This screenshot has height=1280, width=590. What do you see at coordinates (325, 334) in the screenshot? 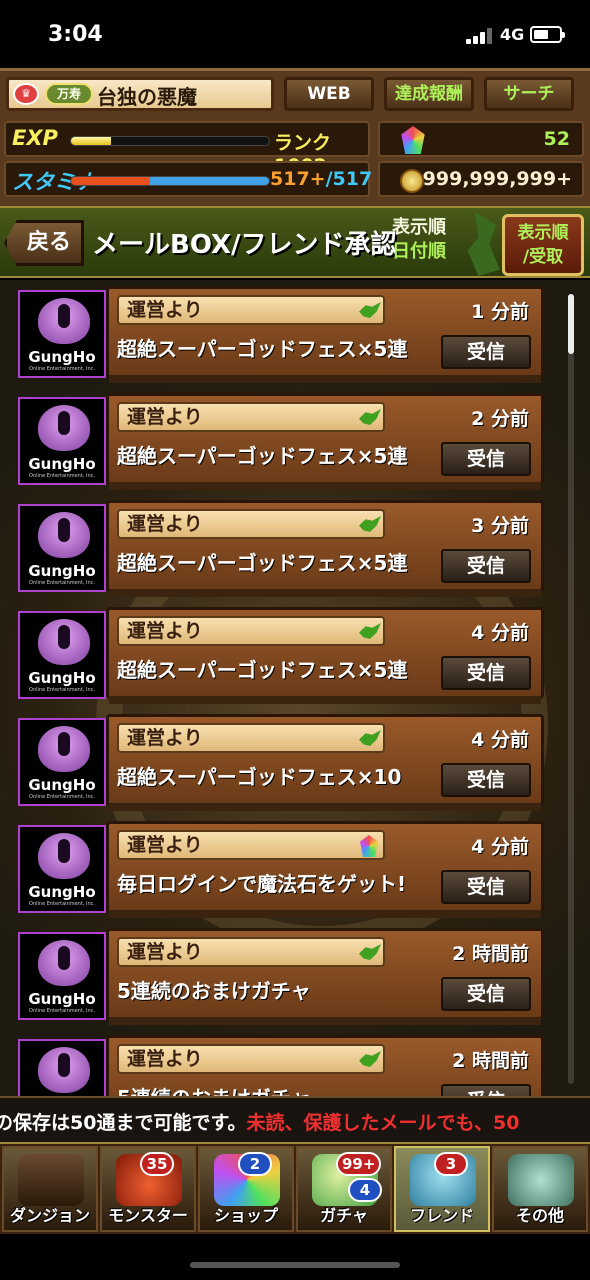
I see `mail-card: 運営より 1 分前 超絶スーパーゴッドフェス×5連 受信` at bounding box center [325, 334].